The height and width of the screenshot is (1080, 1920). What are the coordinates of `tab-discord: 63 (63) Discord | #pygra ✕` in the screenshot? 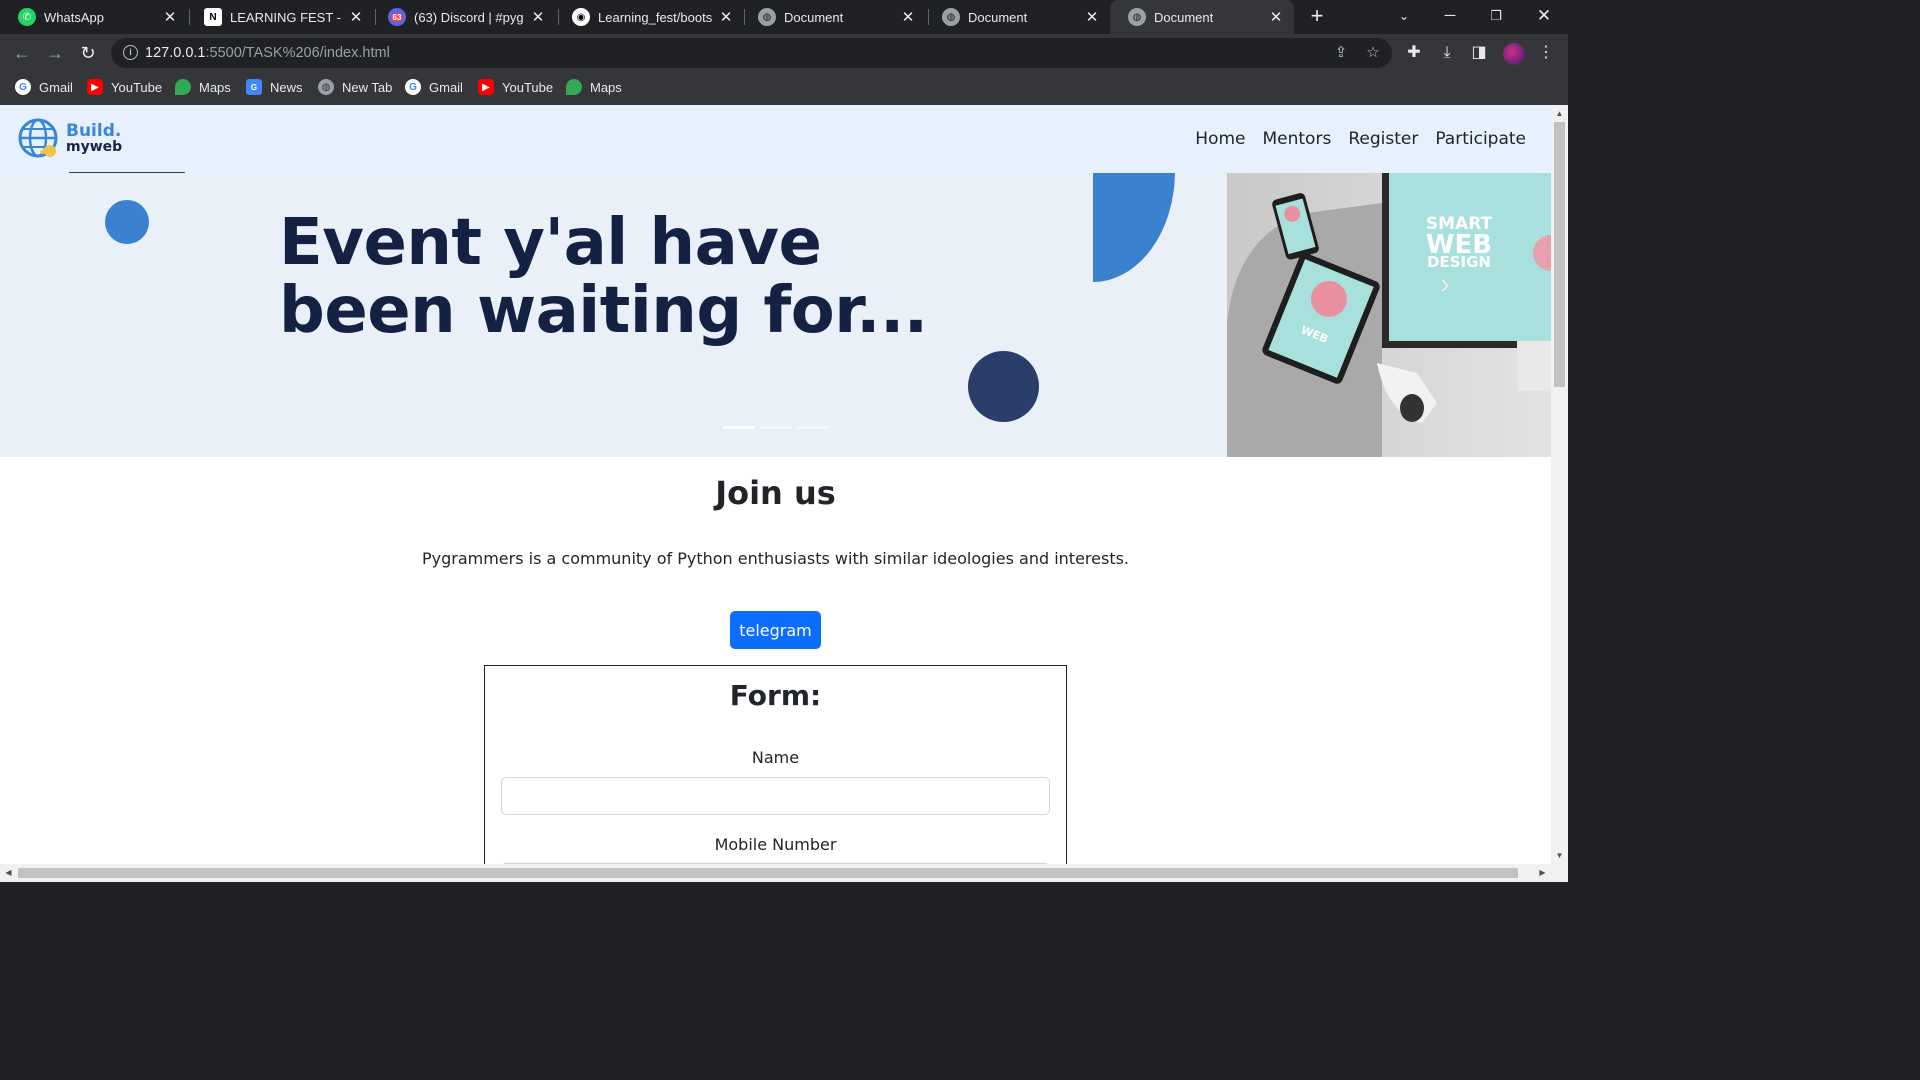 It's located at (463, 17).